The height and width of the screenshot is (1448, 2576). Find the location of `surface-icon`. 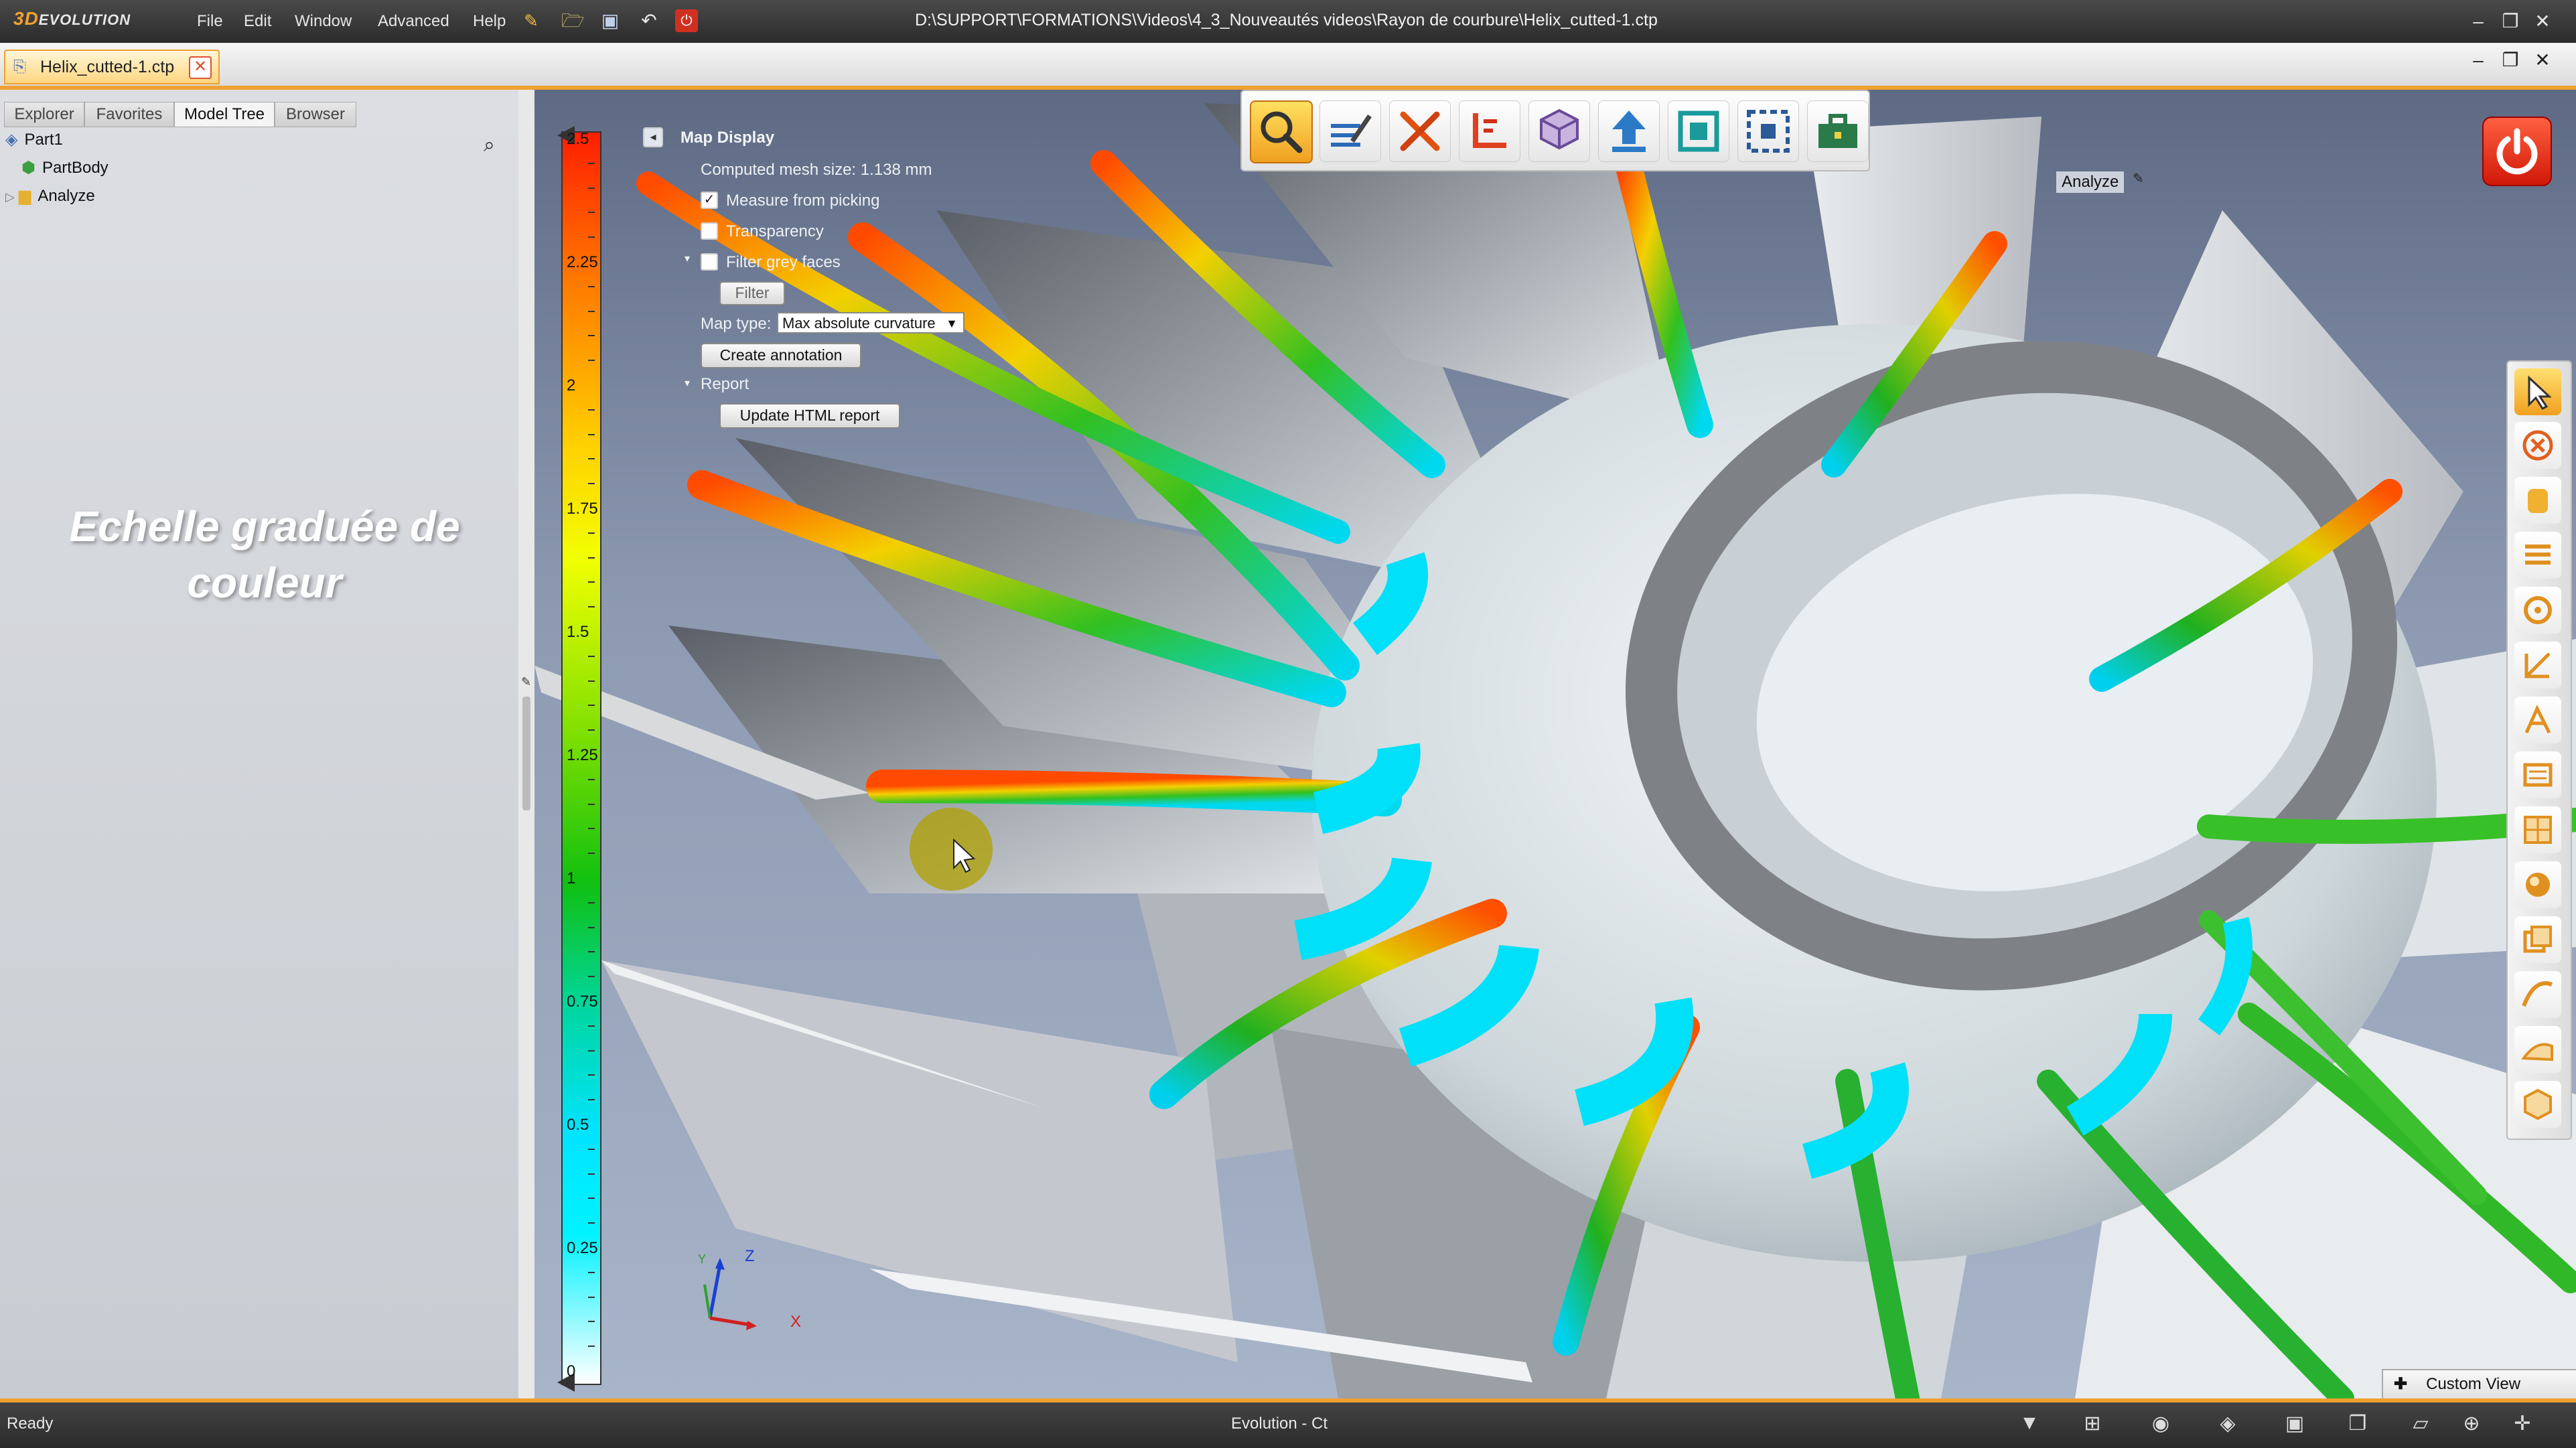

surface-icon is located at coordinates (2537, 1049).